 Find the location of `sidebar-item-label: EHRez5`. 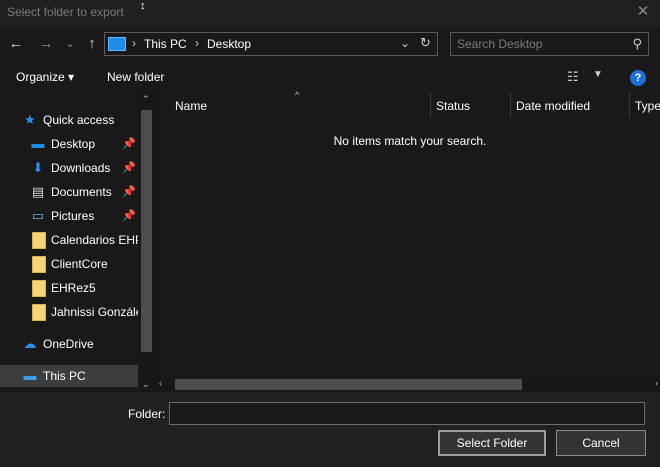

sidebar-item-label: EHRez5 is located at coordinates (73, 288).